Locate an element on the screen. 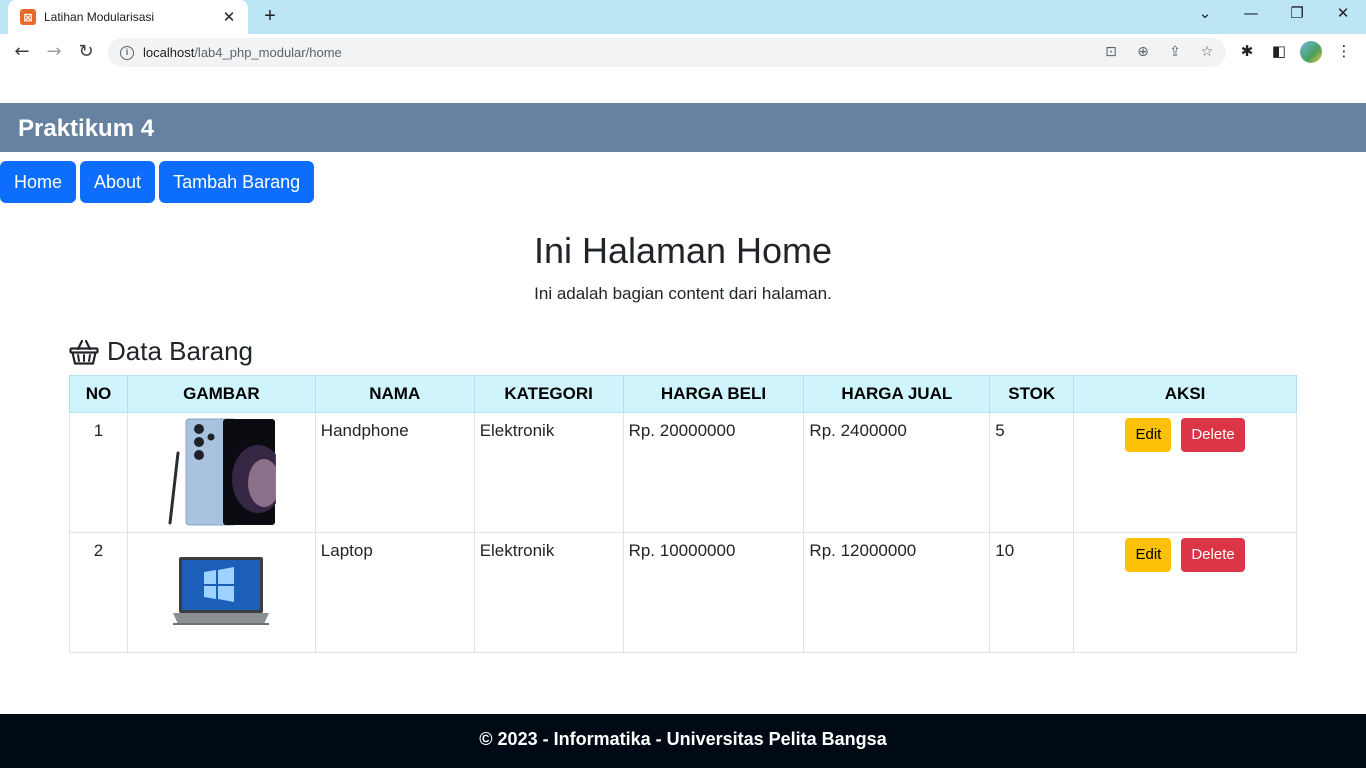 Image resolution: width=1366 pixels, height=768 pixels. col-header-aksi: AKSI is located at coordinates (1185, 394).